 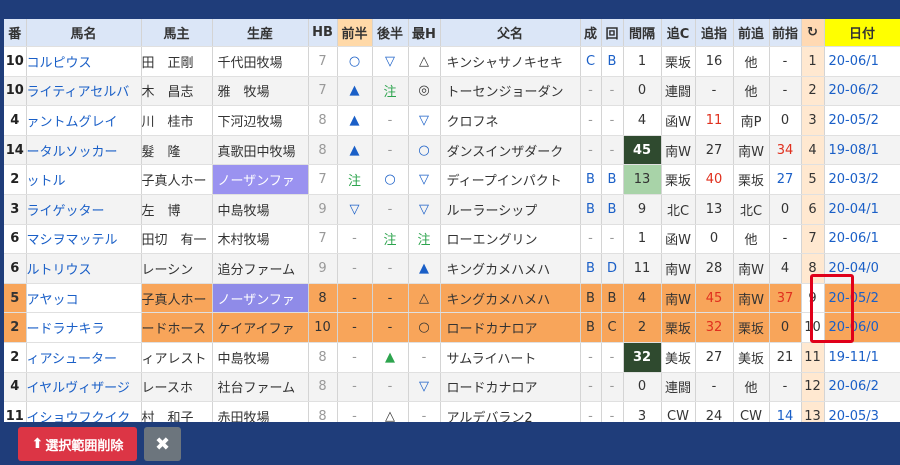 What do you see at coordinates (177, 298) in the screenshot?
I see `cell-owner: 子真人ホー` at bounding box center [177, 298].